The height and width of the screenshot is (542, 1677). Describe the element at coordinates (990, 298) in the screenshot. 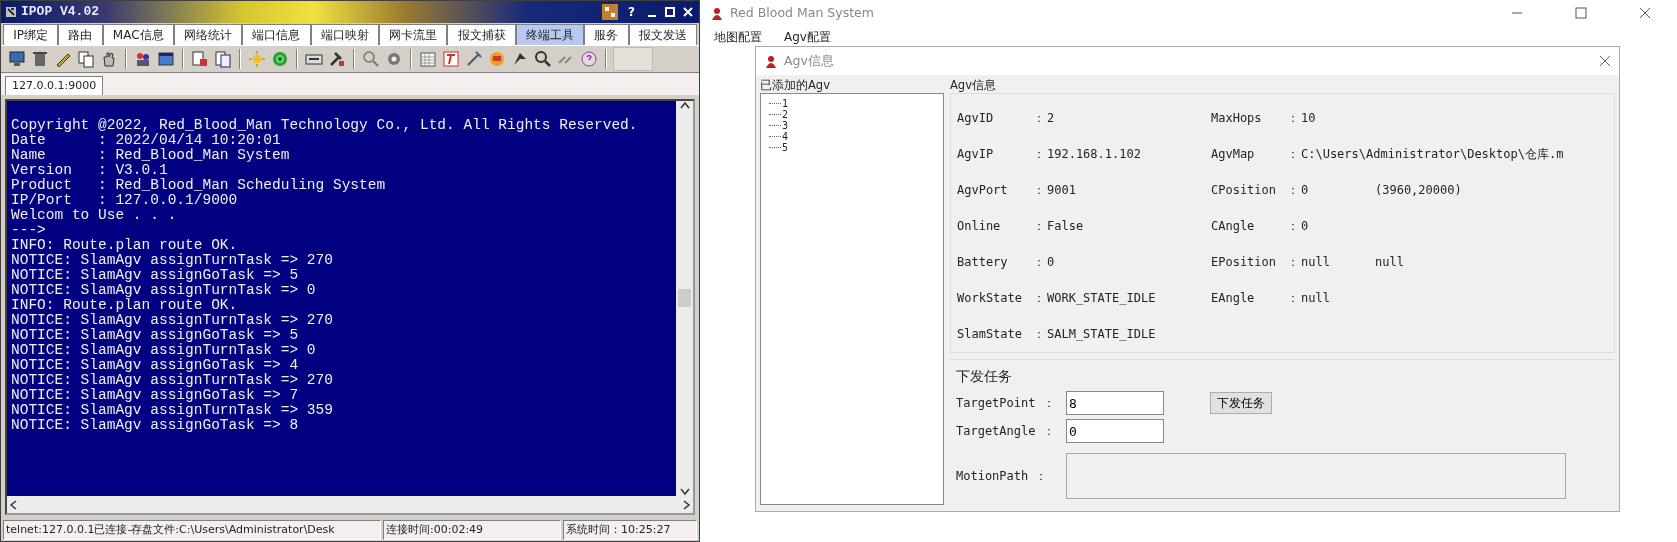

I see `field-label: WorkState` at that location.